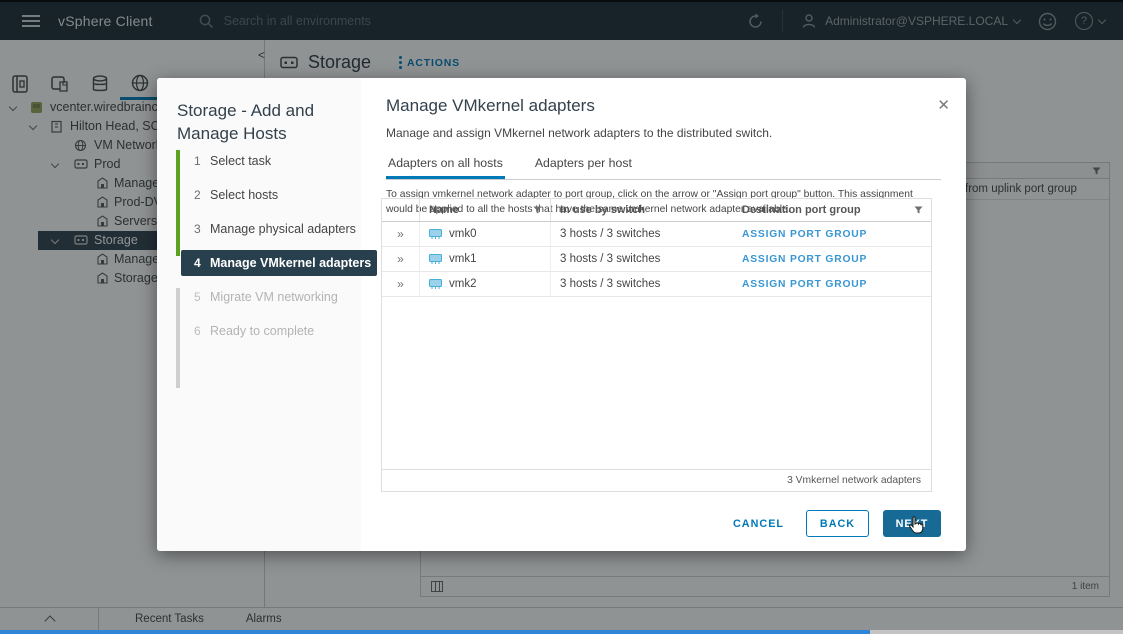 The image size is (1123, 634). What do you see at coordinates (178, 269) in the screenshot?
I see `step-progress-rail` at bounding box center [178, 269].